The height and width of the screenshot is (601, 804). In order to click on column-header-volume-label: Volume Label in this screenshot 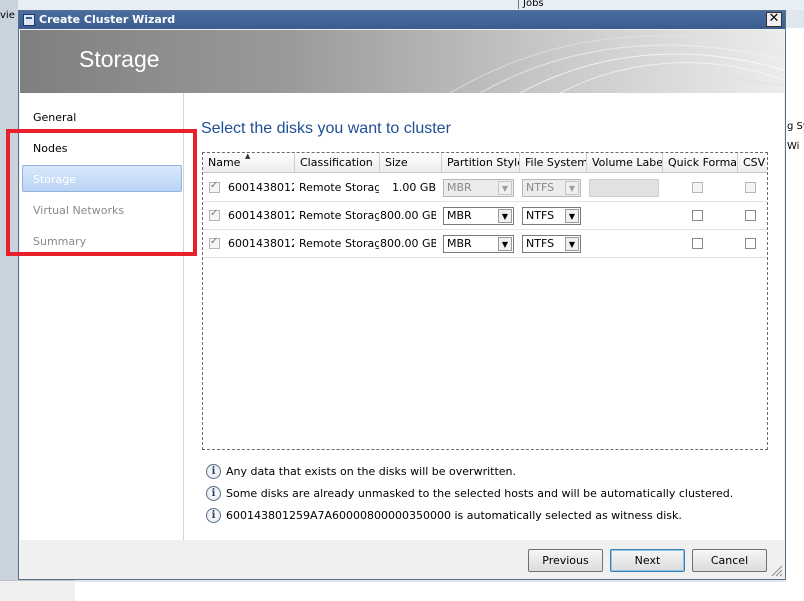, I will do `click(625, 163)`.